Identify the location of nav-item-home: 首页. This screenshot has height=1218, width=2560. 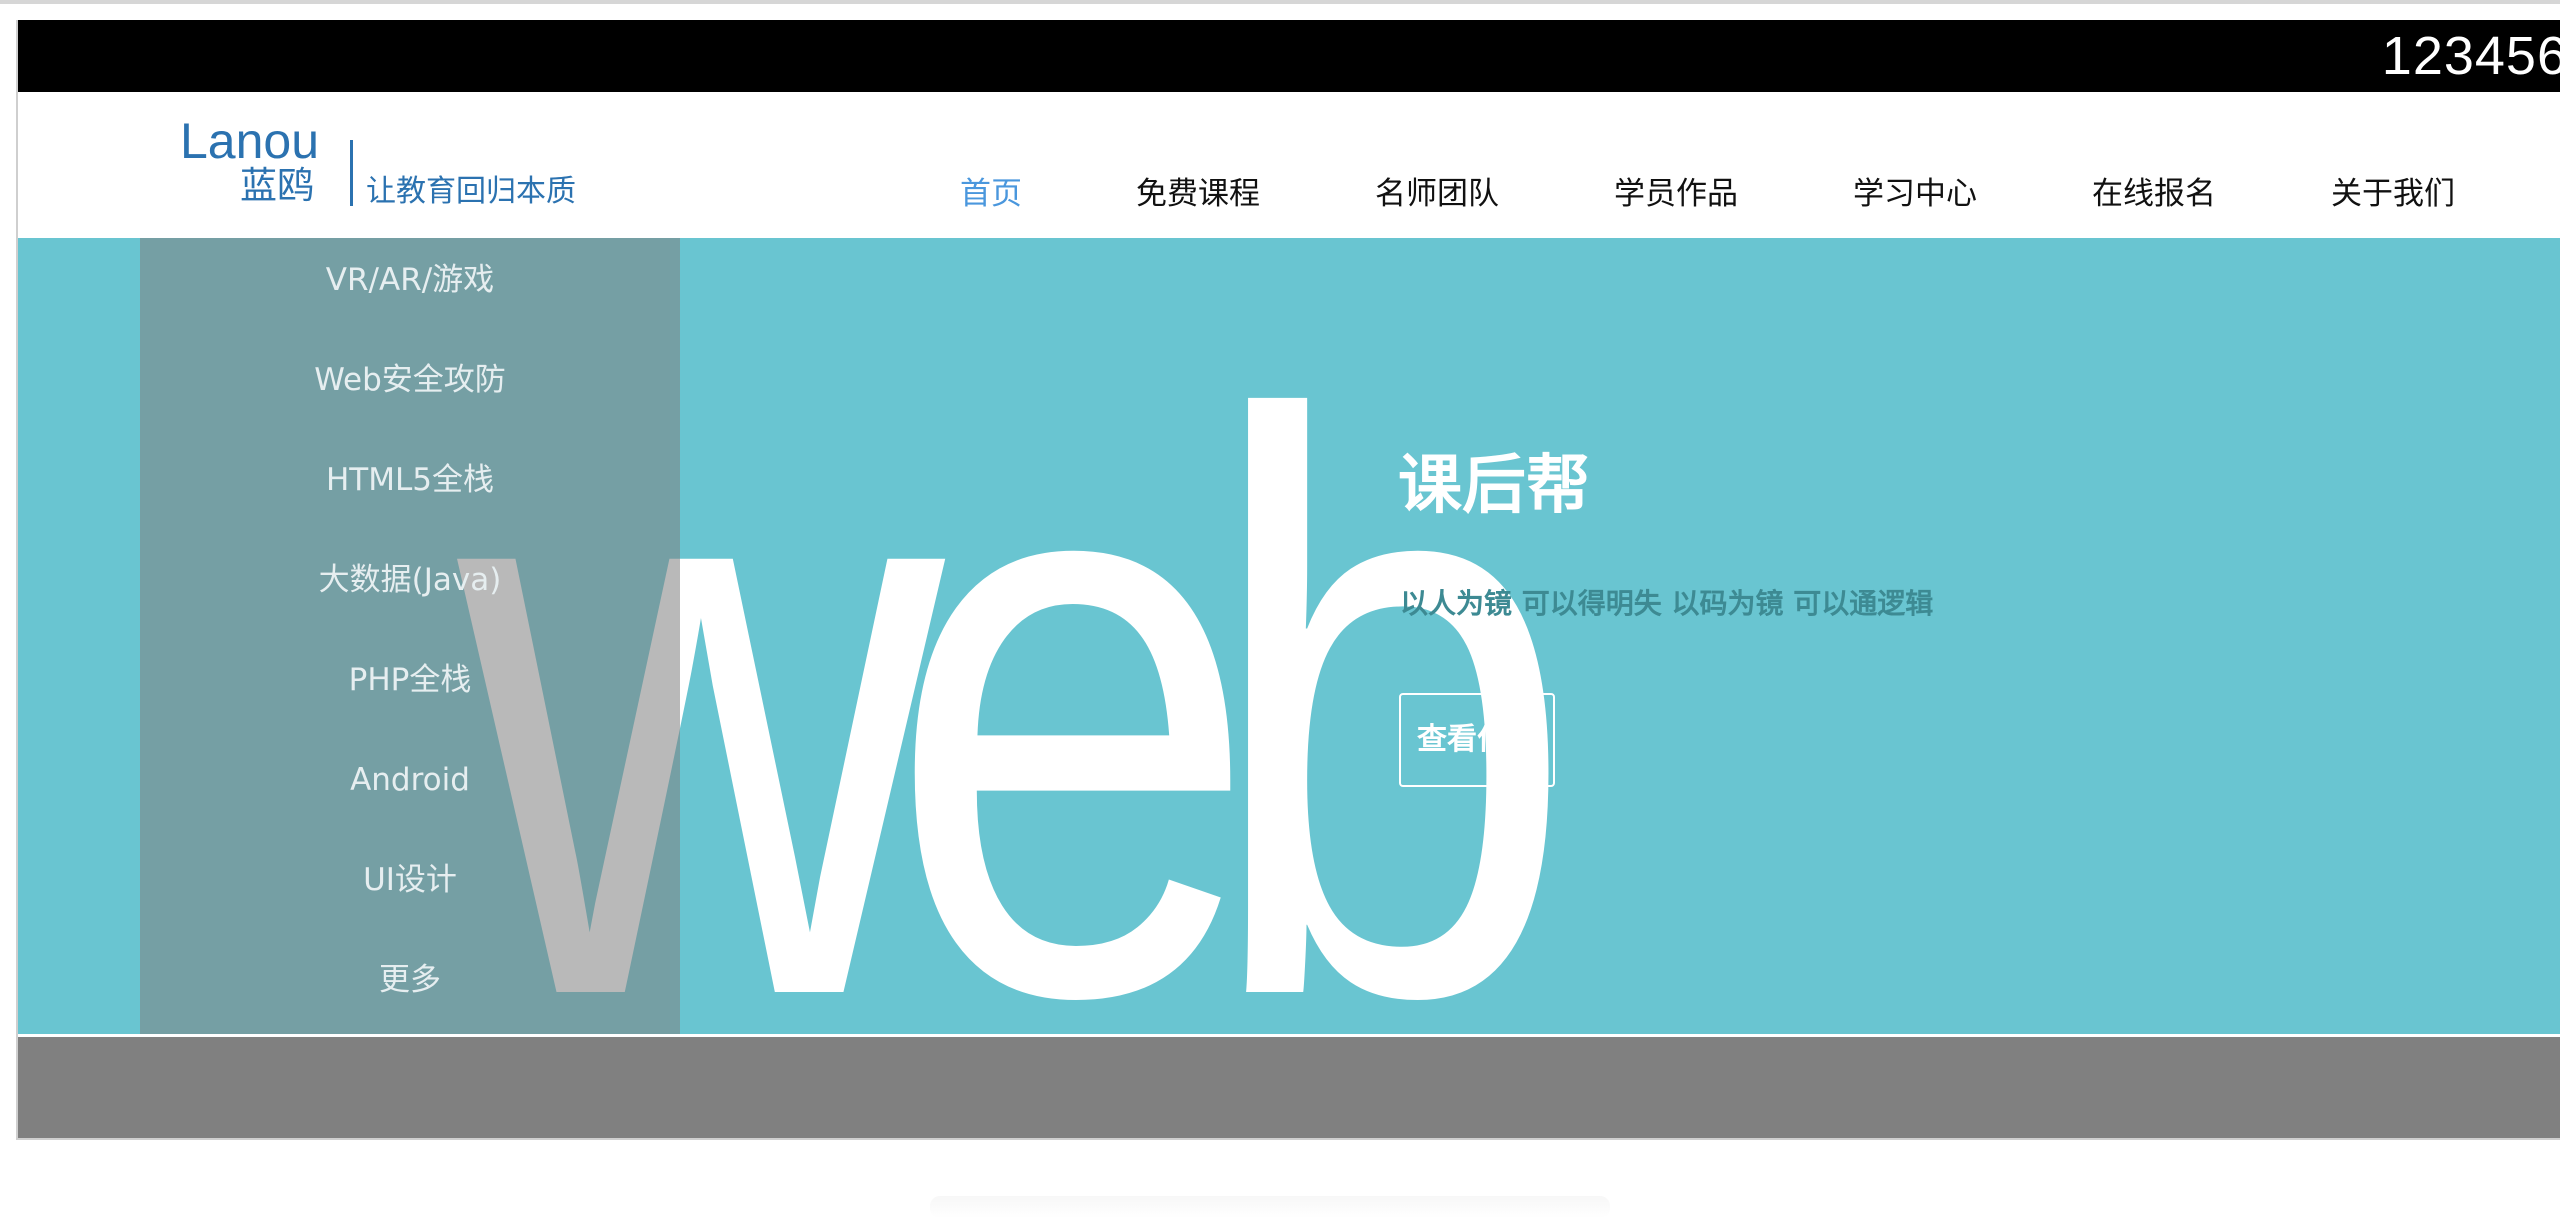
(991, 194).